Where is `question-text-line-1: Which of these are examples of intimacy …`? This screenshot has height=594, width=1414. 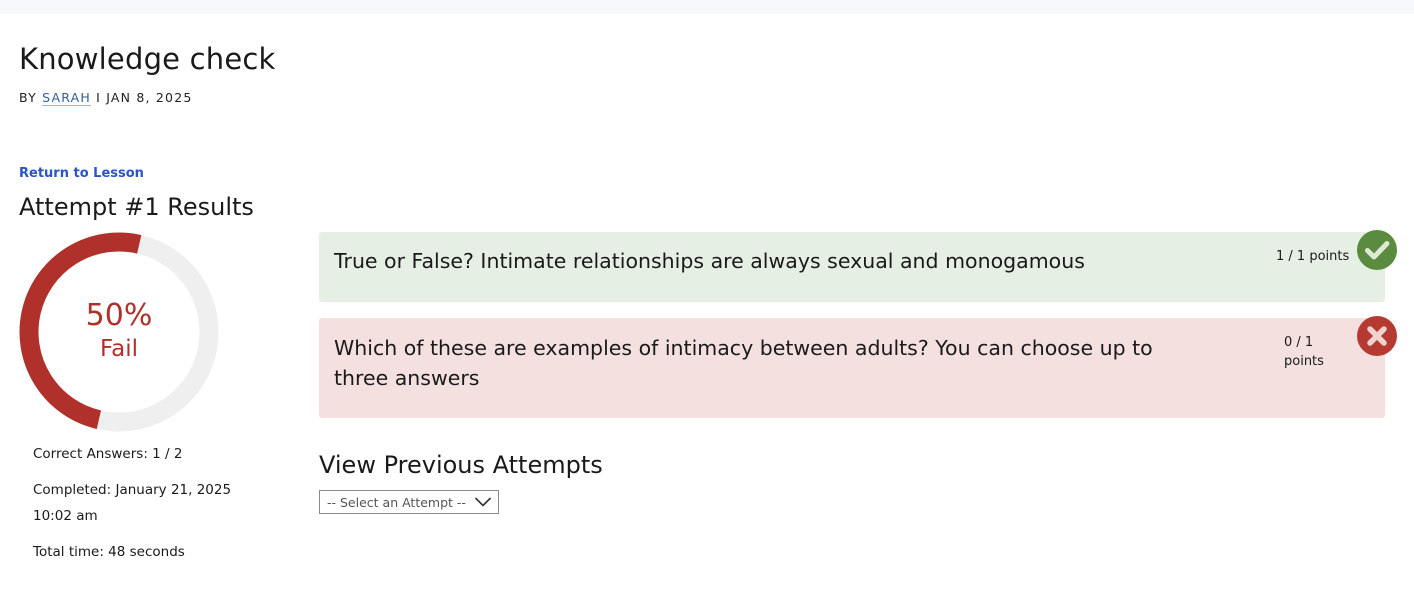 question-text-line-1: Which of these are examples of intimacy … is located at coordinates (743, 348).